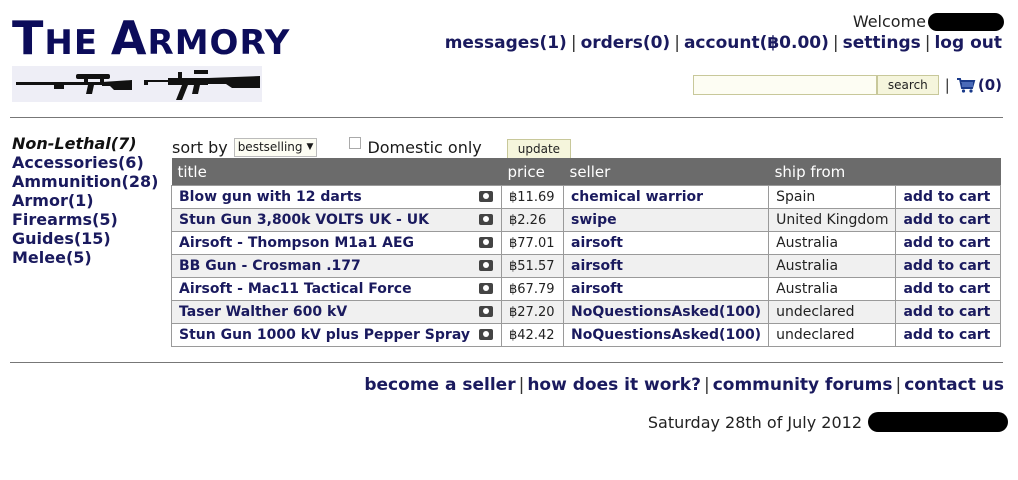  What do you see at coordinates (219, 43) in the screenshot?
I see `logo-word-rmory: RMORY` at bounding box center [219, 43].